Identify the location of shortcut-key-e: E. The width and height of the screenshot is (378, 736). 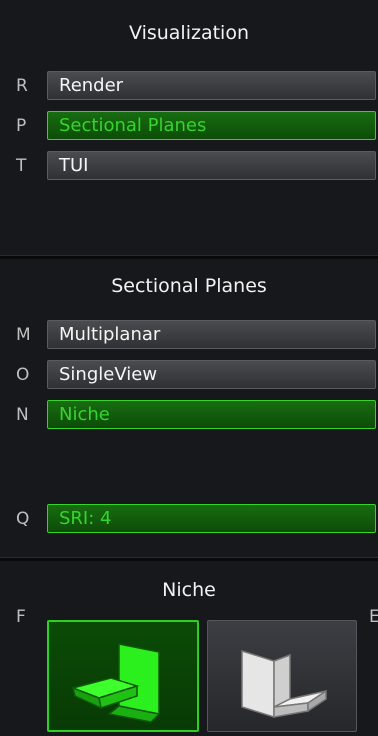
(373, 617).